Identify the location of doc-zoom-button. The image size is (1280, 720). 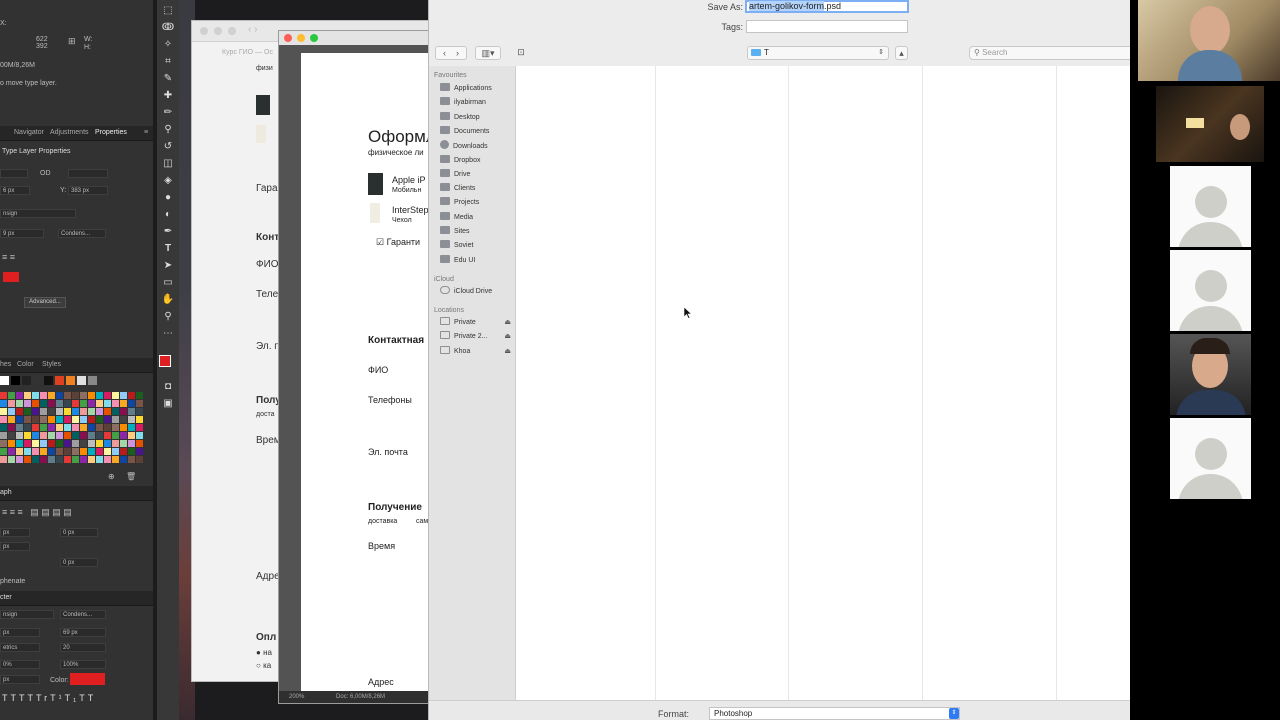
(314, 38).